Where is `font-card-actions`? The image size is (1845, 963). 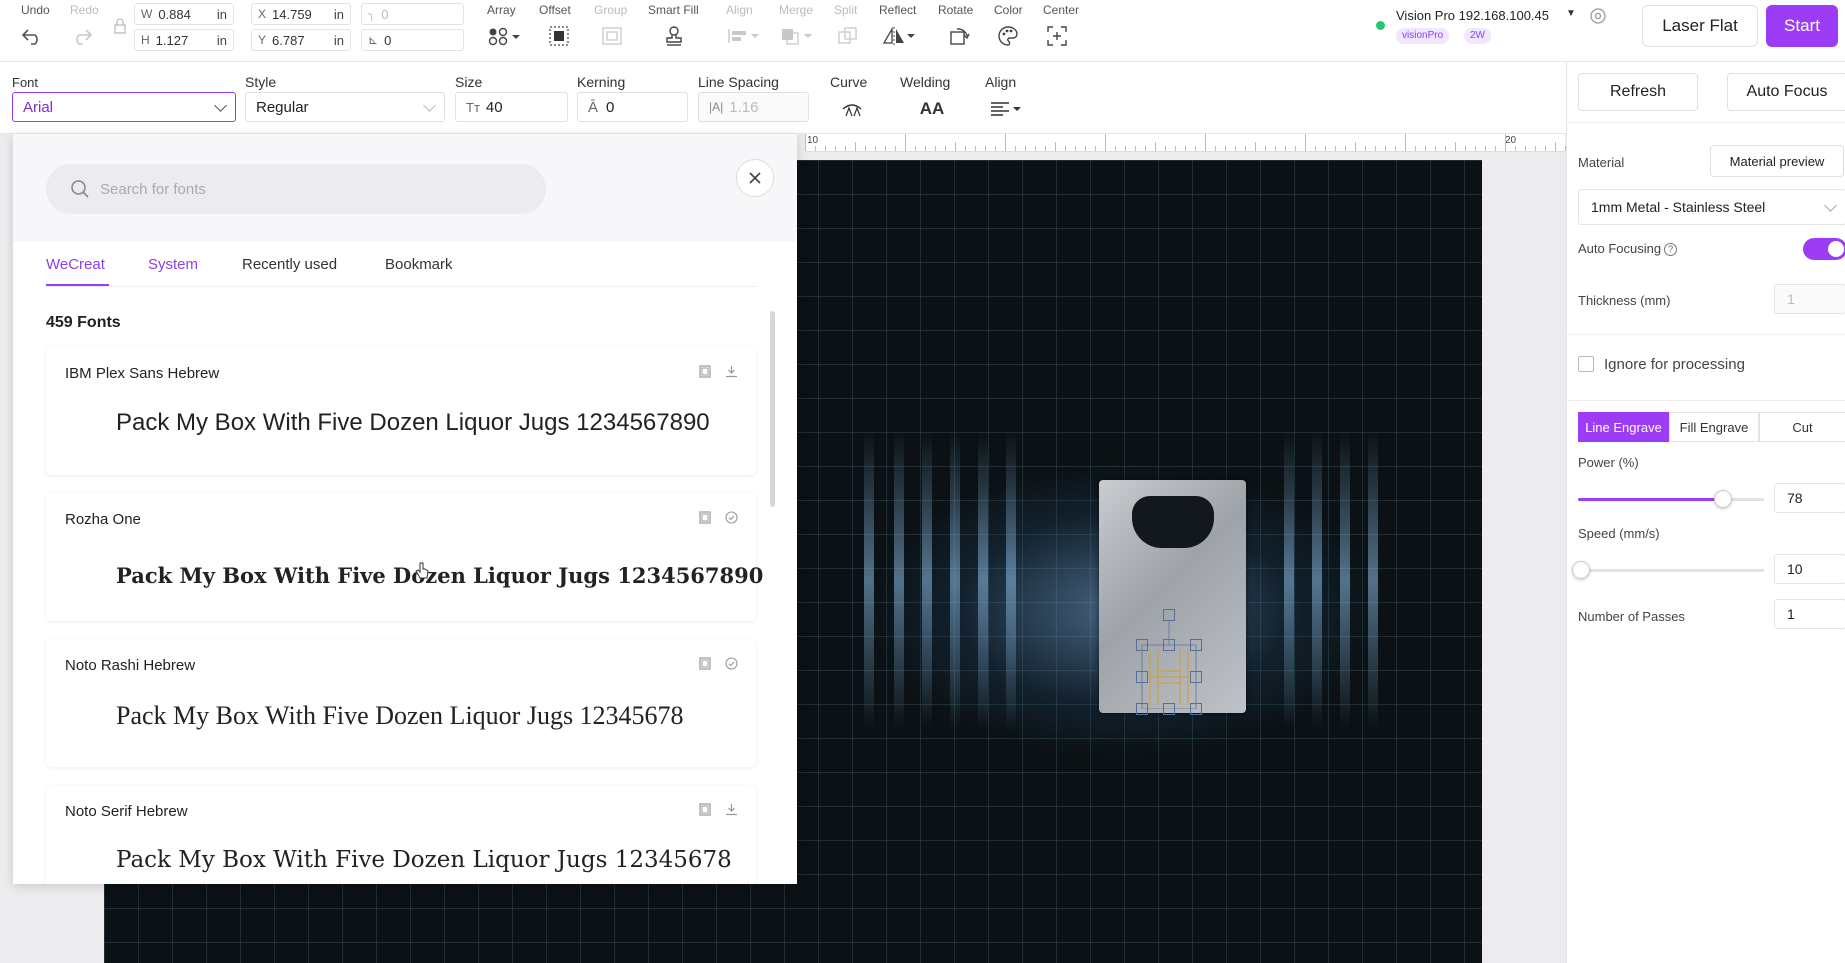
font-card-actions is located at coordinates (718, 519).